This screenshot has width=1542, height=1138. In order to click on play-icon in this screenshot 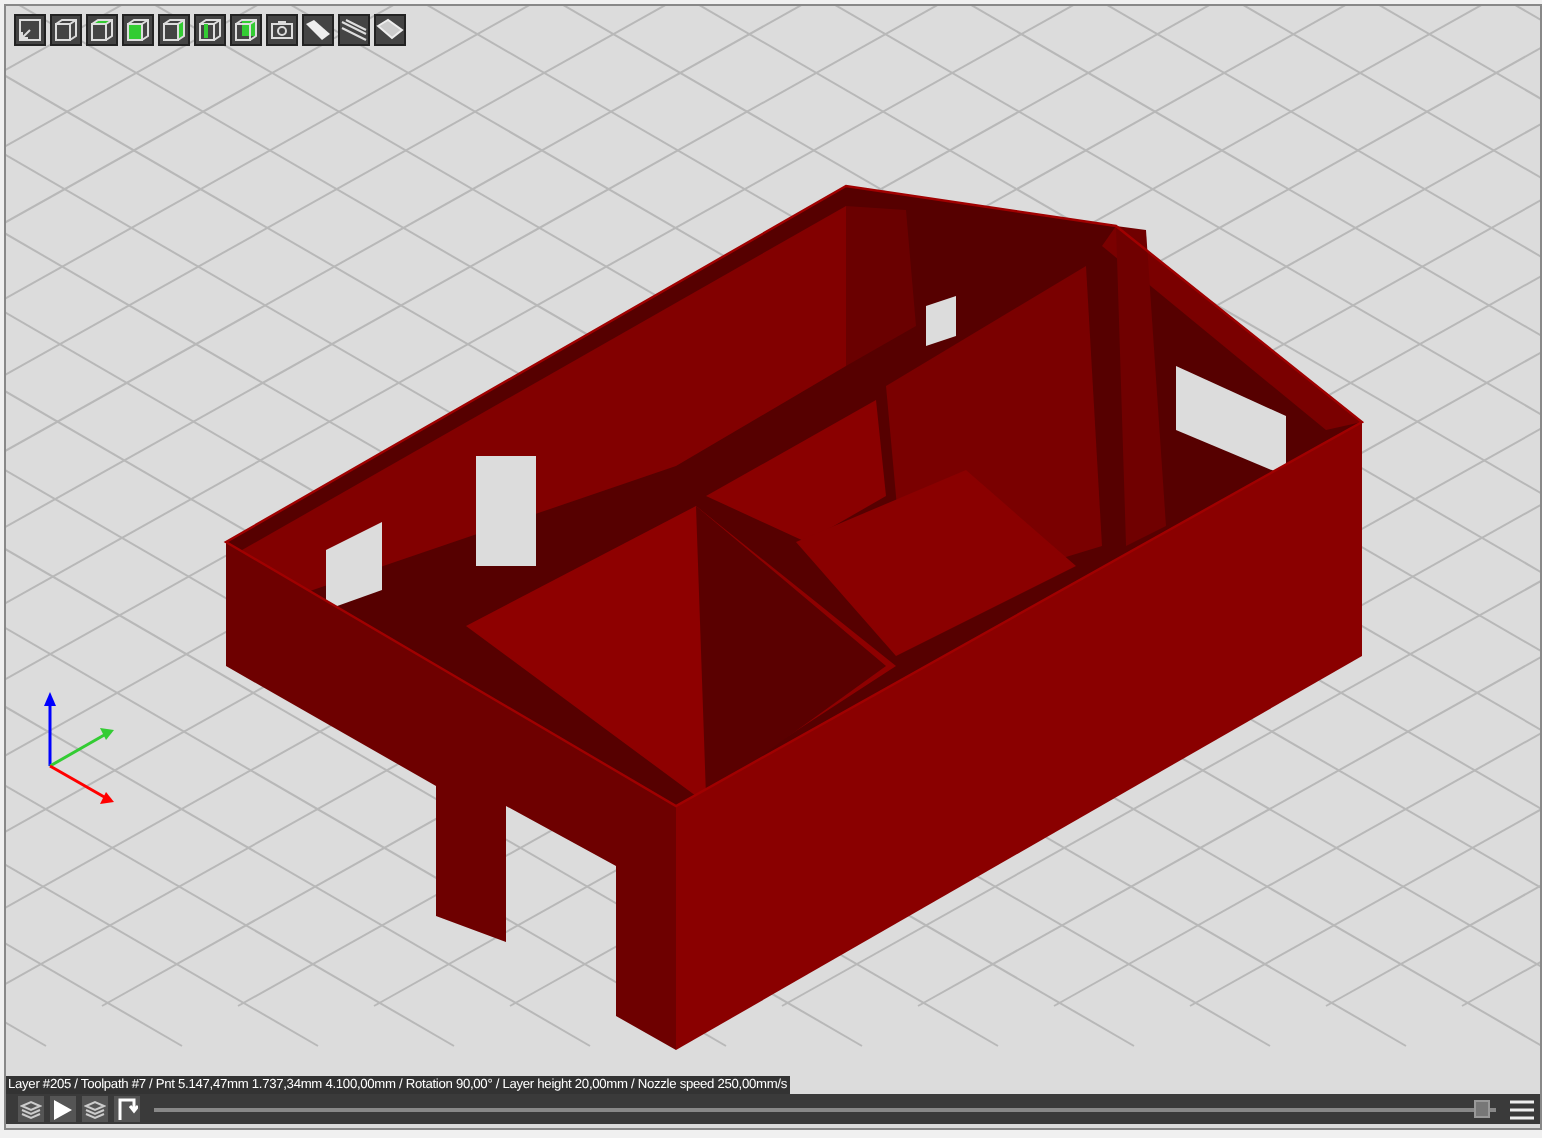, I will do `click(63, 1109)`.